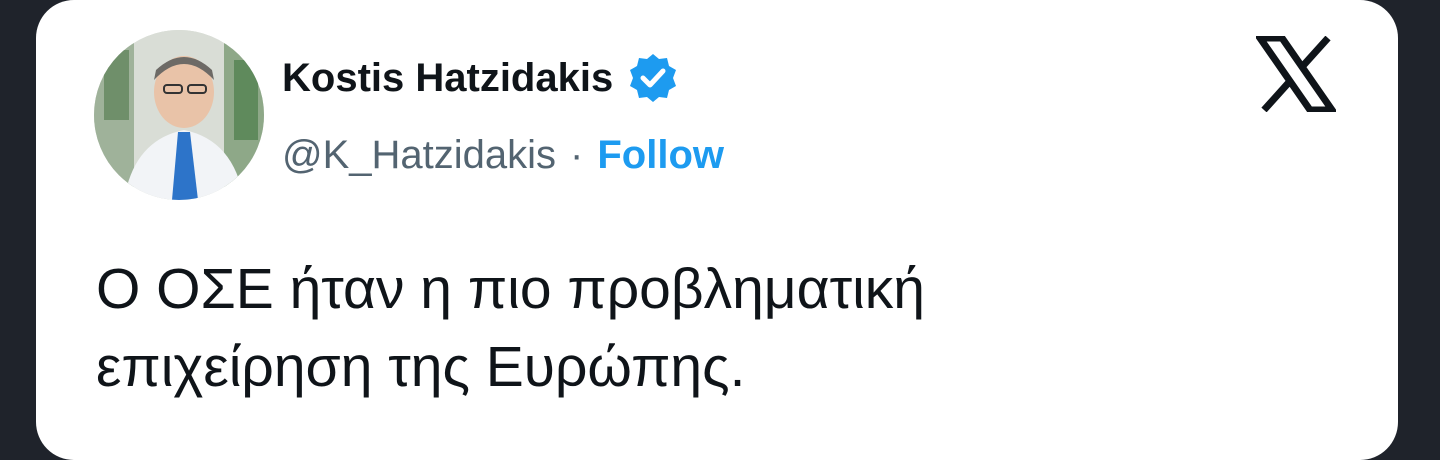  Describe the element at coordinates (510, 289) in the screenshot. I see `tweet-text-line: Ο ΟΣΕ ήταν η πιο προβληματική` at that location.